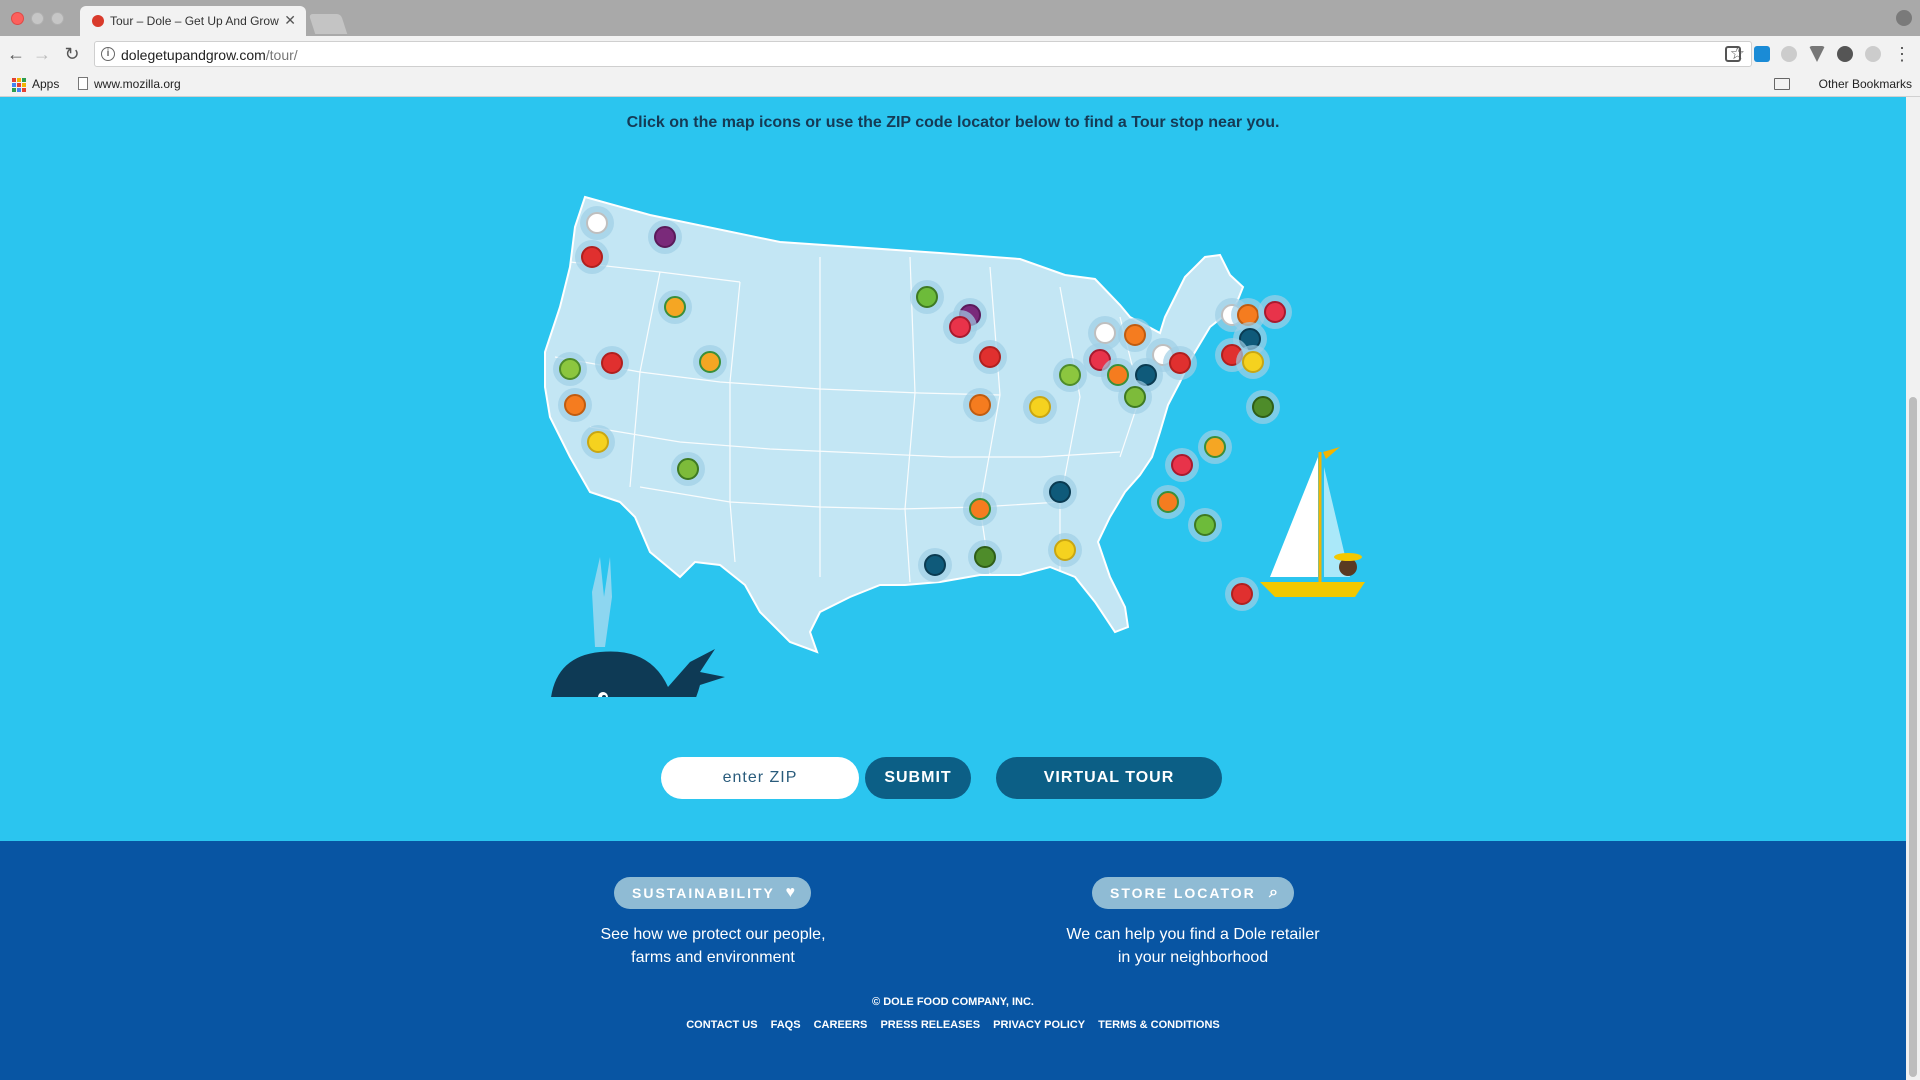  I want to click on menu-dots-icon: ⋮, so click(1902, 54).